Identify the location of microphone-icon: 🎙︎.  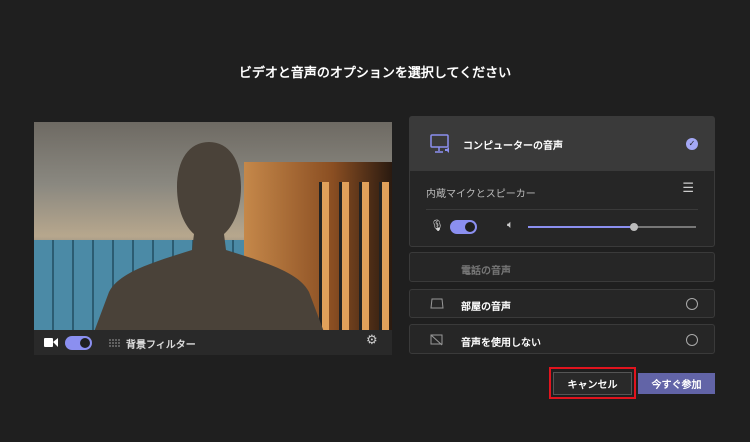
(437, 225).